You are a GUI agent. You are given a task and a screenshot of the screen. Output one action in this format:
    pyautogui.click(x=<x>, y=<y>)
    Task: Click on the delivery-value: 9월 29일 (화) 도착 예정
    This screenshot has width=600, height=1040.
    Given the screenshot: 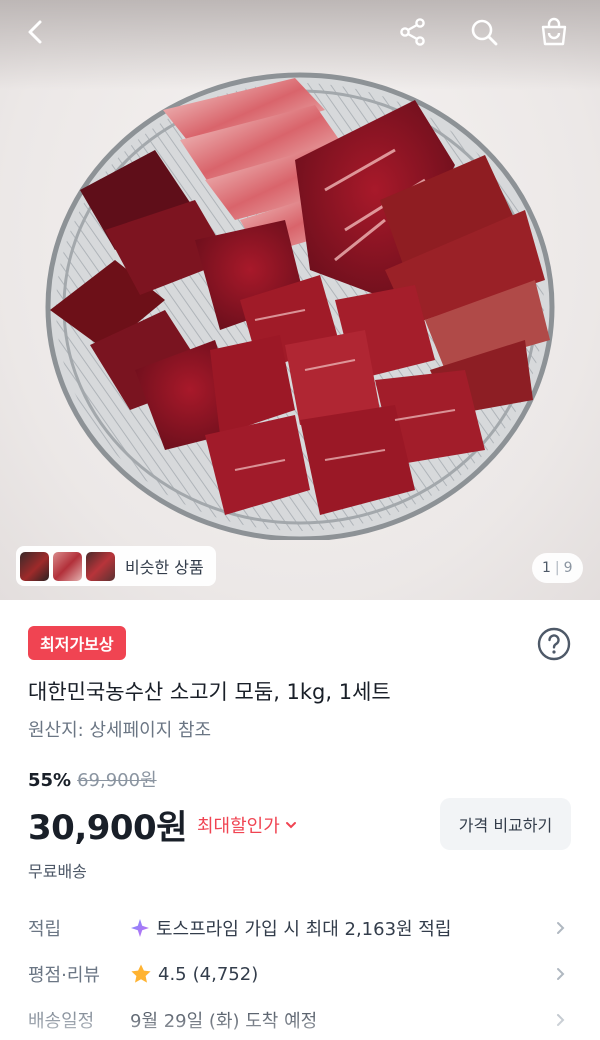 What is the action you would take?
    pyautogui.click(x=223, y=1020)
    